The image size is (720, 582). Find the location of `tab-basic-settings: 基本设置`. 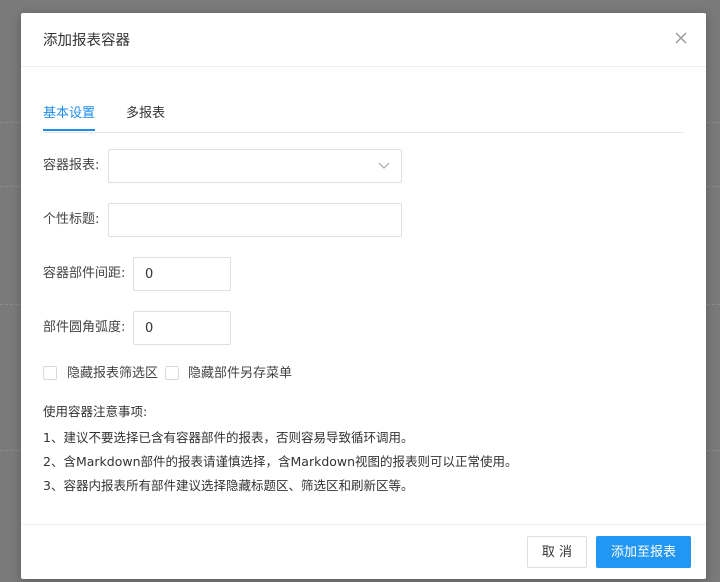

tab-basic-settings: 基本设置 is located at coordinates (69, 116).